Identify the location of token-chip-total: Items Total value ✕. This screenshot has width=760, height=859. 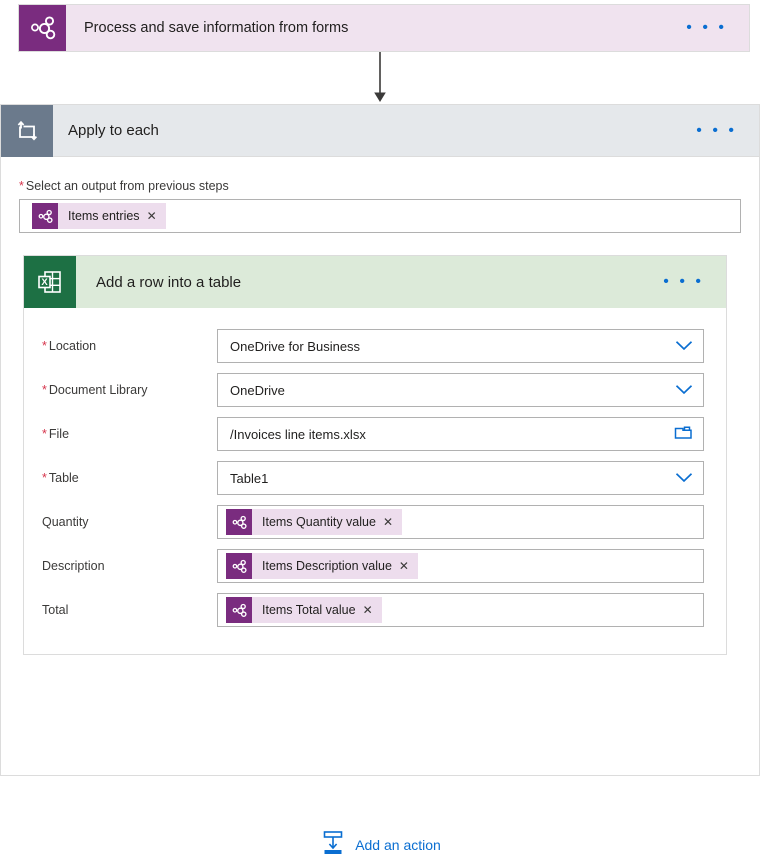
(304, 610).